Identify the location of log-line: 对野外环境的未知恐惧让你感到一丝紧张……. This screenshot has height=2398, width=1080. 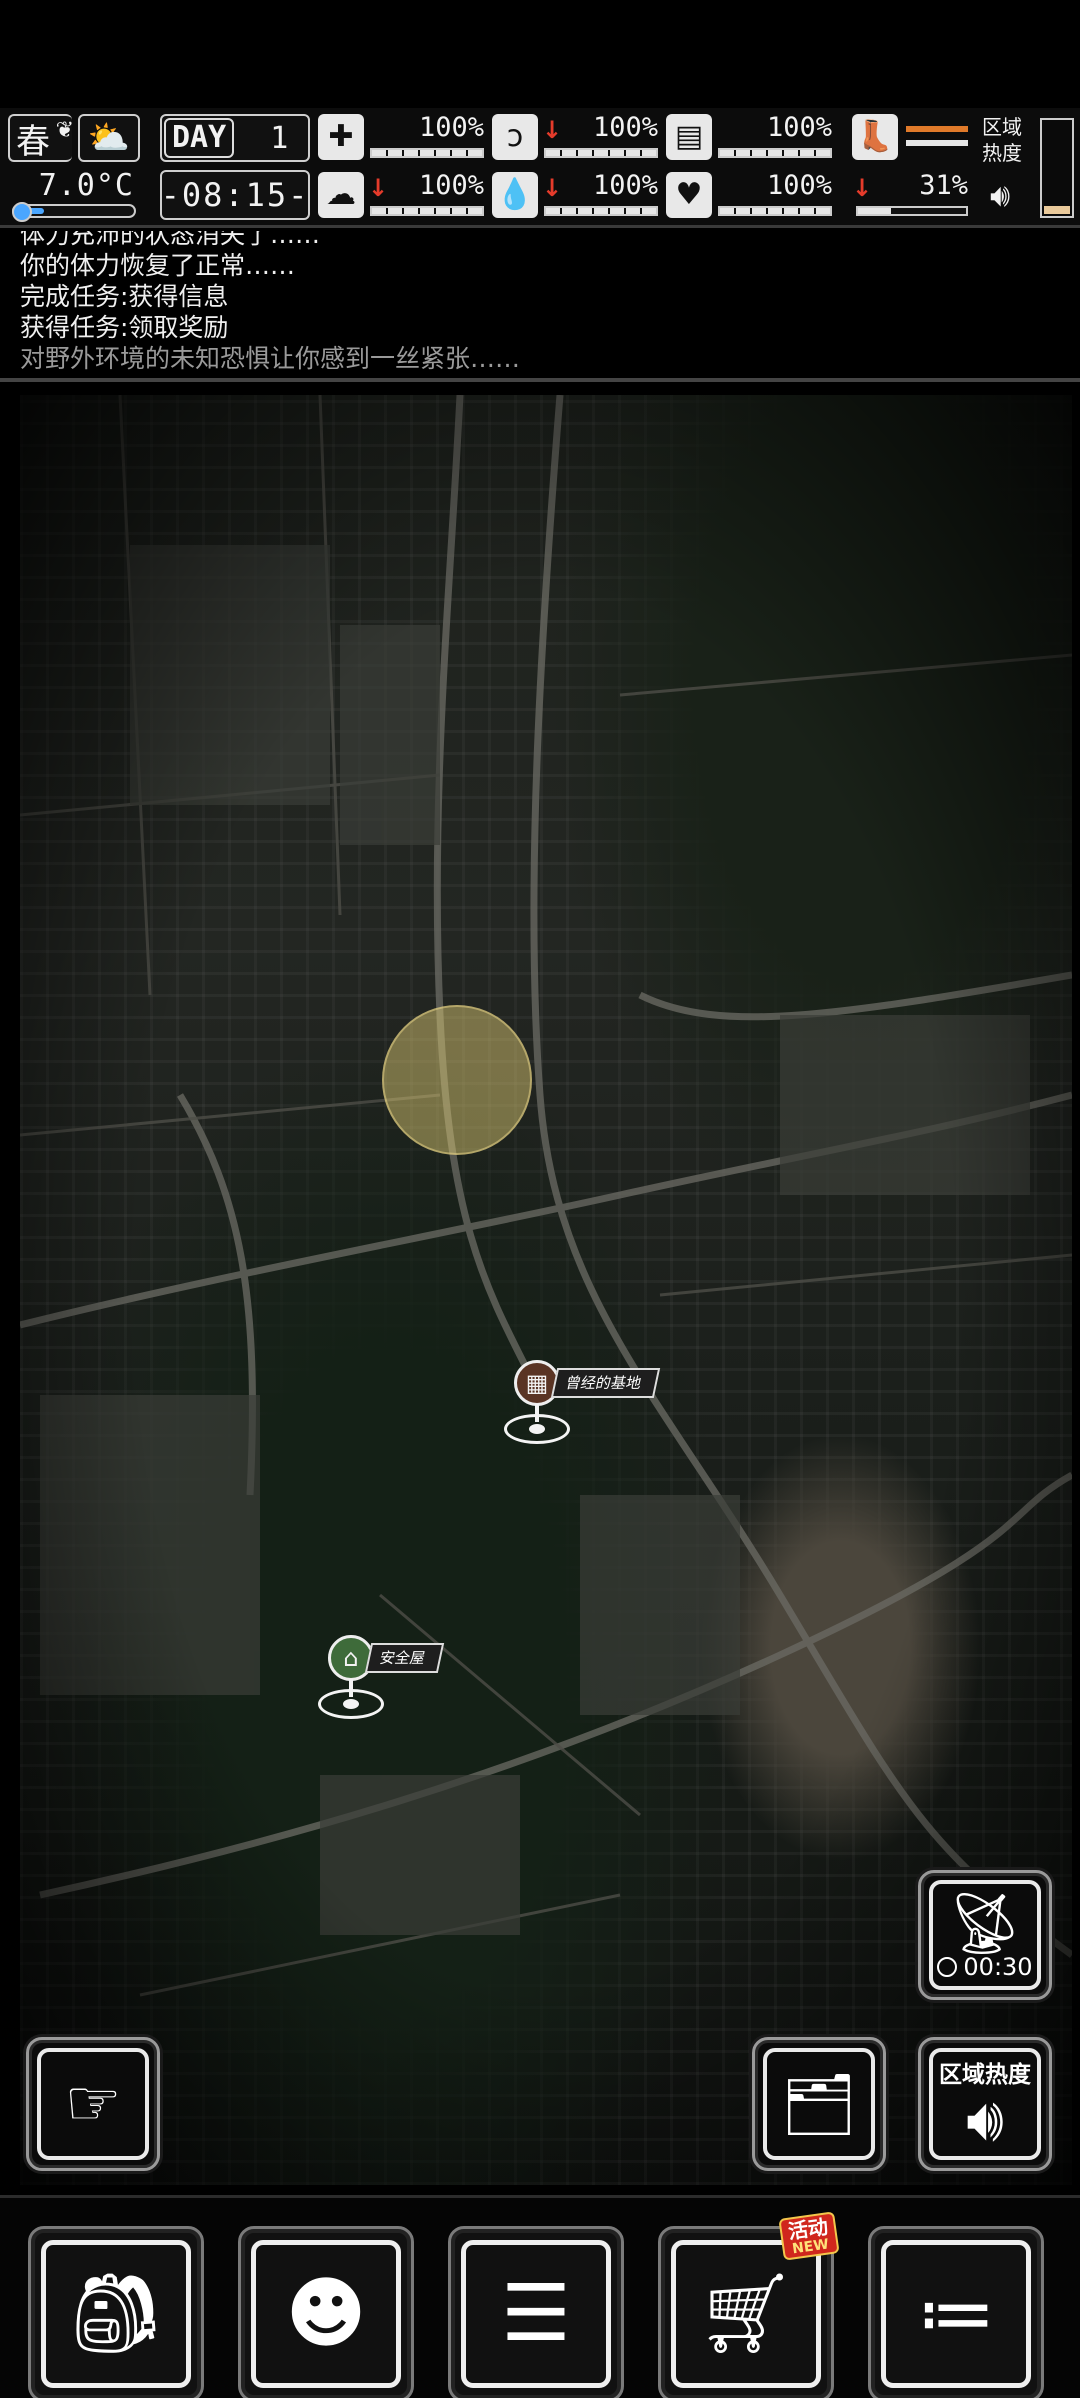
(270, 358).